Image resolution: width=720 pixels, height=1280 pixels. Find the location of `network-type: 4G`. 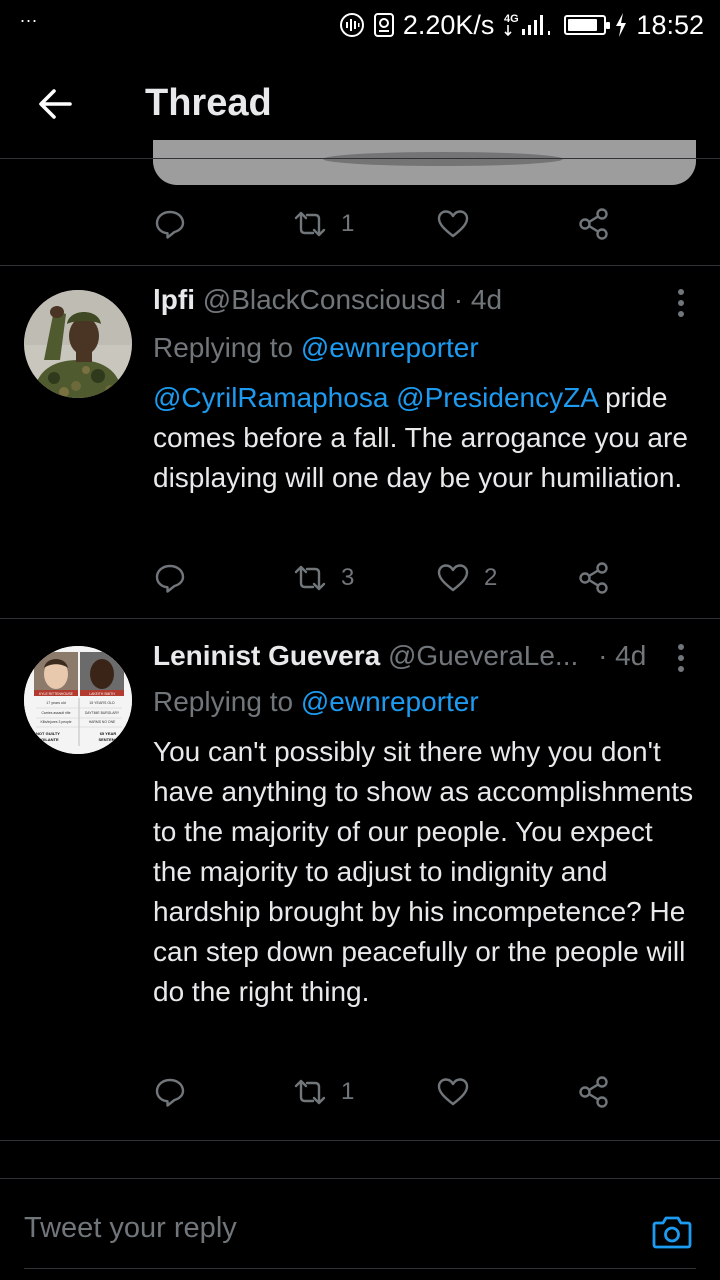

network-type: 4G is located at coordinates (511, 19).